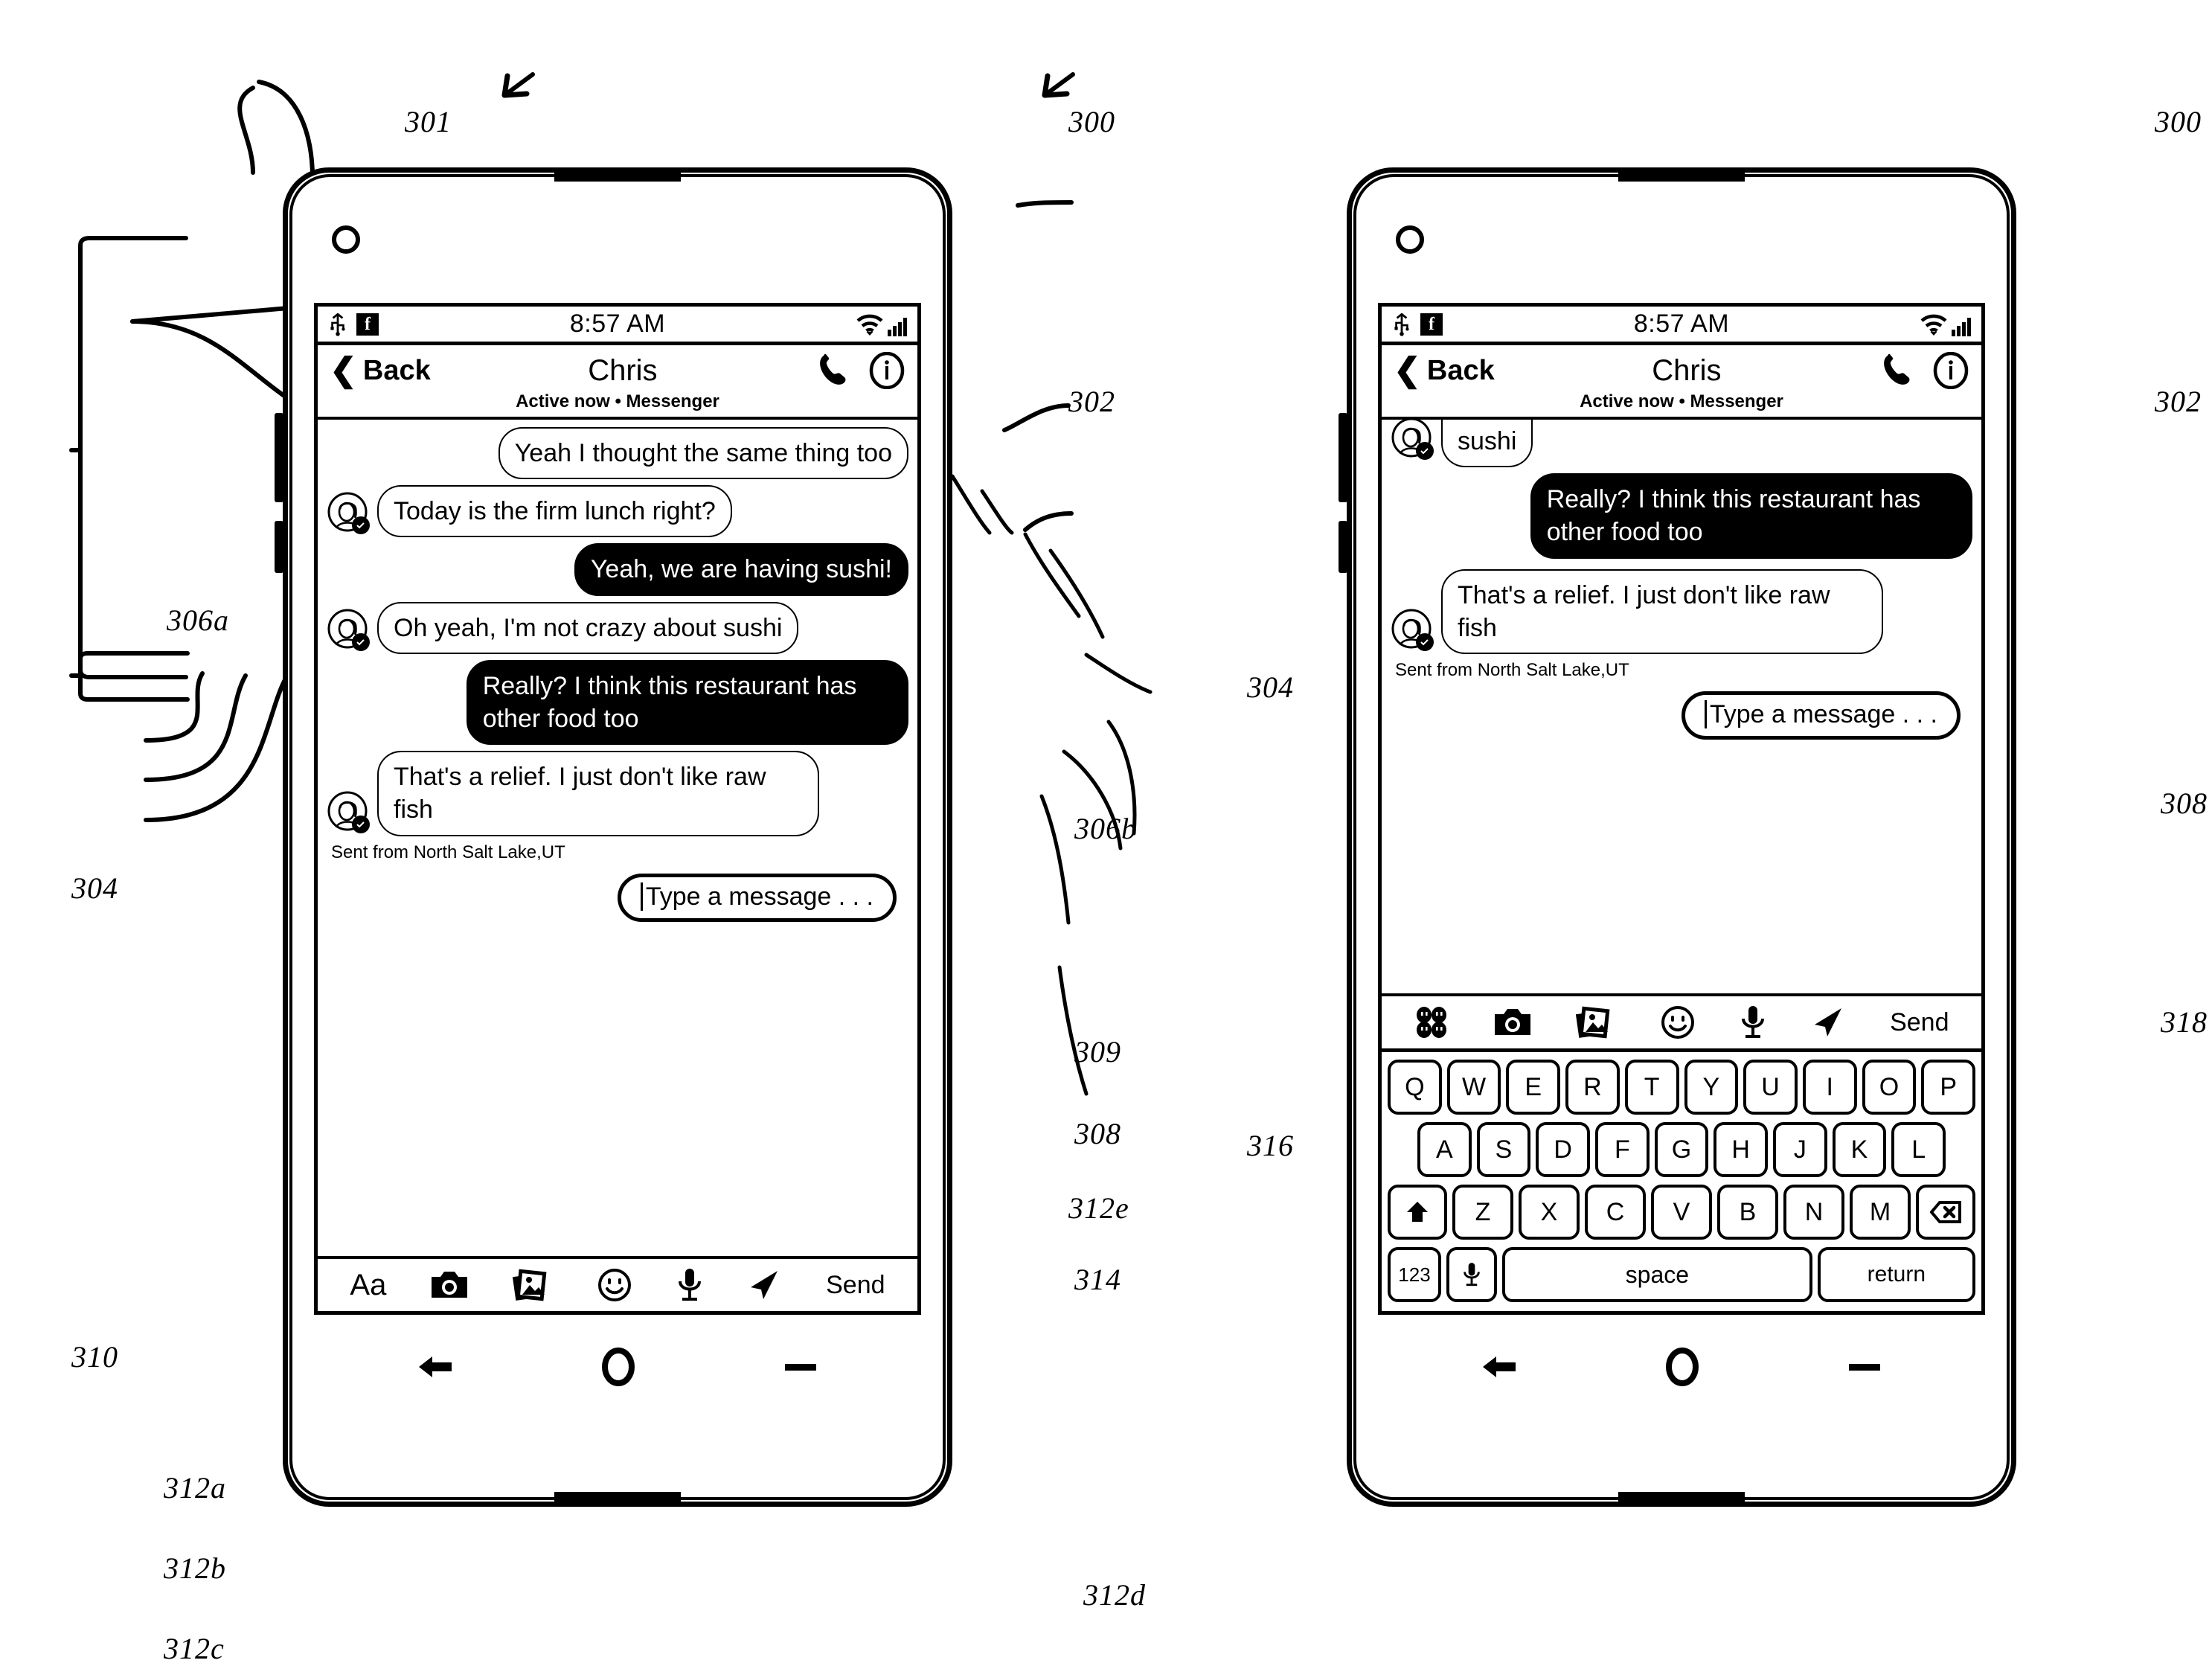 The width and height of the screenshot is (2212, 1666). I want to click on wifi-icon, so click(869, 325).